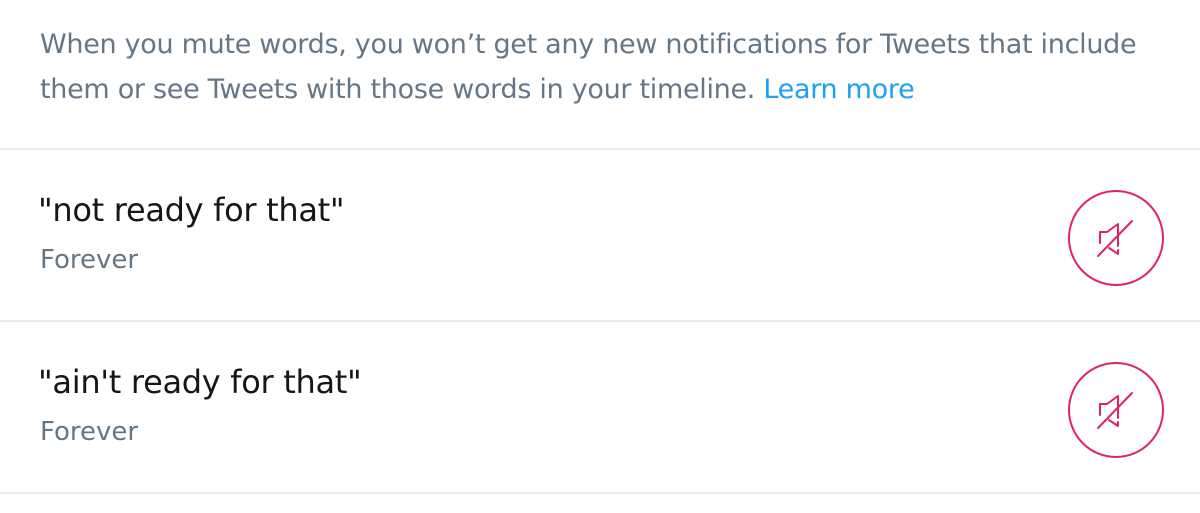  I want to click on learn-more-link: Learn more, so click(838, 89).